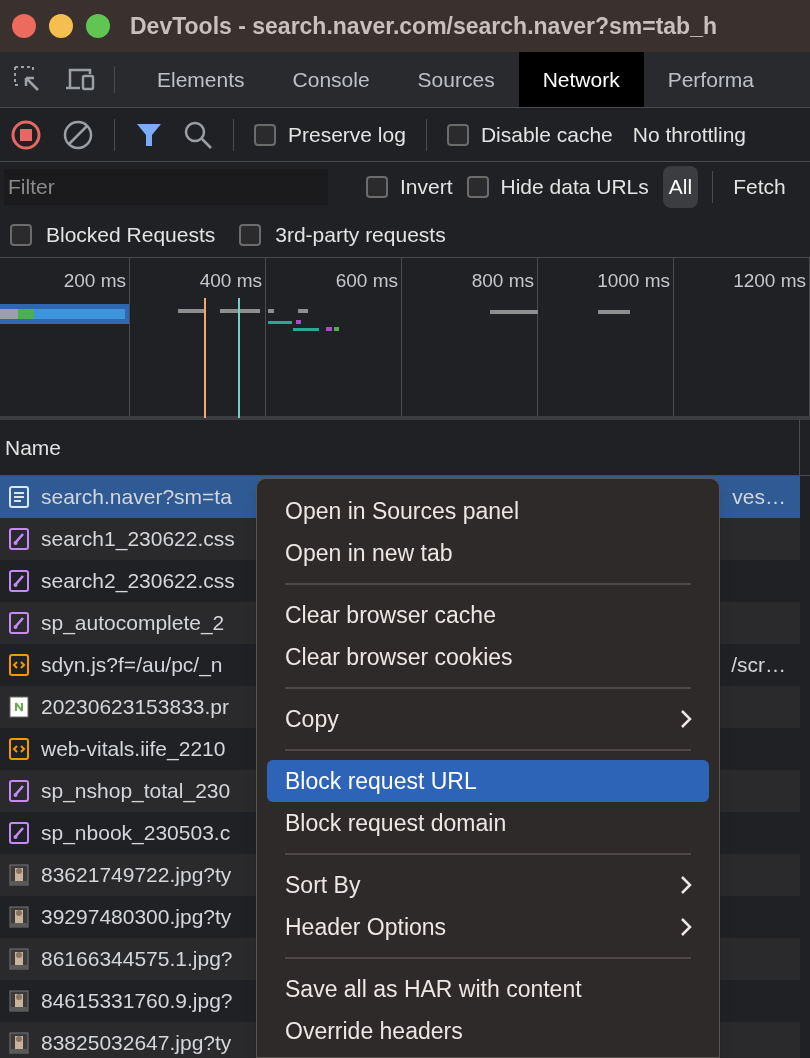  What do you see at coordinates (488, 885) in the screenshot?
I see `menu-item: Sort By` at bounding box center [488, 885].